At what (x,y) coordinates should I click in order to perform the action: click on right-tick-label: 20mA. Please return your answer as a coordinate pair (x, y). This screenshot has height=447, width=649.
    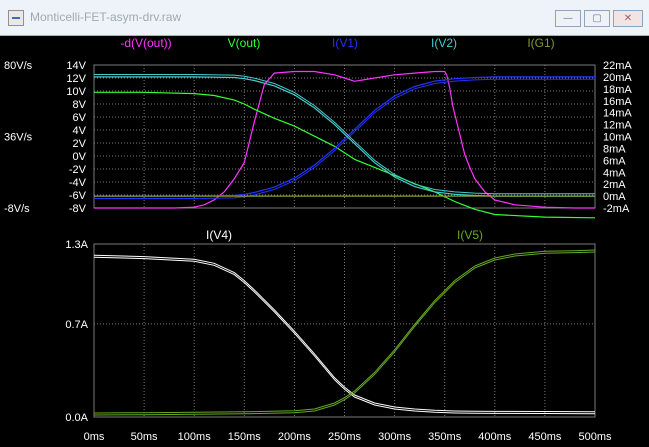
    Looking at the image, I should click on (617, 78).